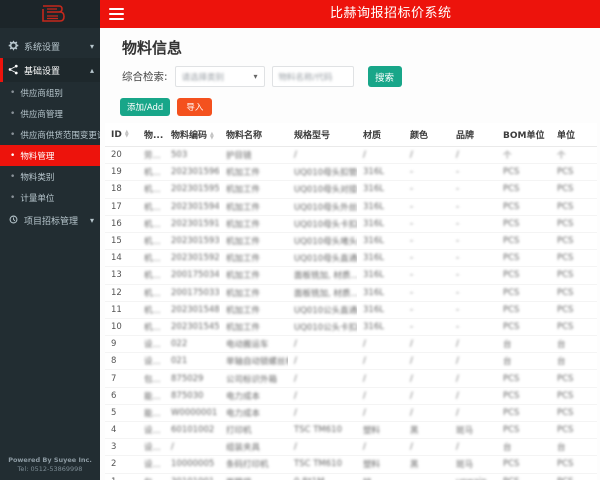  What do you see at coordinates (50, 469) in the screenshot?
I see `telephone-text: Tel: 0512-53869998` at bounding box center [50, 469].